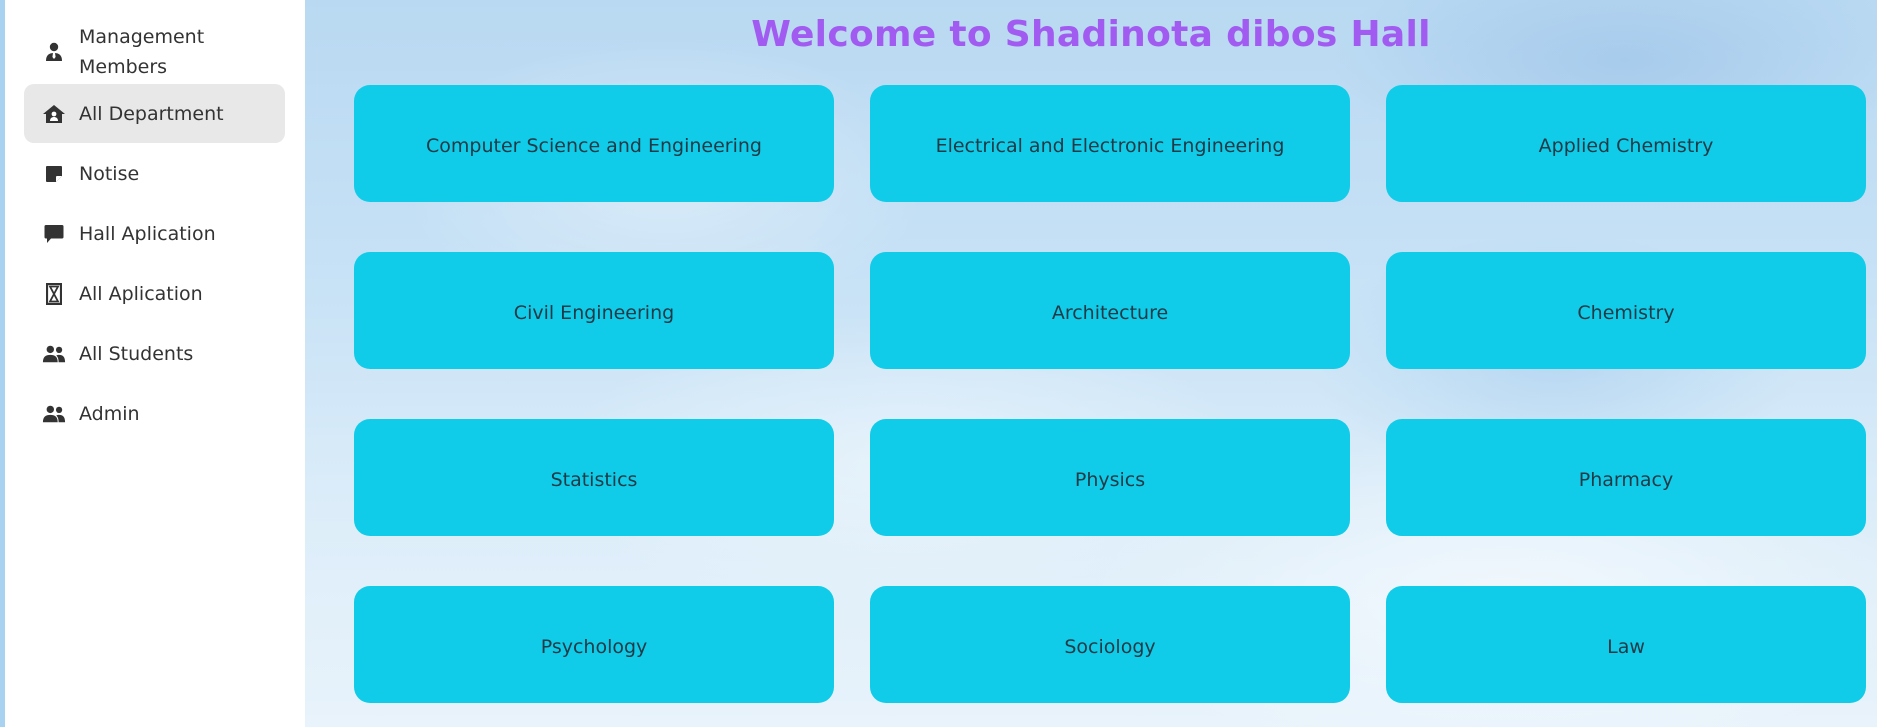  Describe the element at coordinates (54, 114) in the screenshot. I see `house-user-icon` at that location.